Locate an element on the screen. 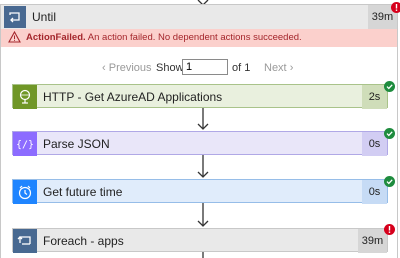 The width and height of the screenshot is (400, 258). warning-icon is located at coordinates (14, 38).